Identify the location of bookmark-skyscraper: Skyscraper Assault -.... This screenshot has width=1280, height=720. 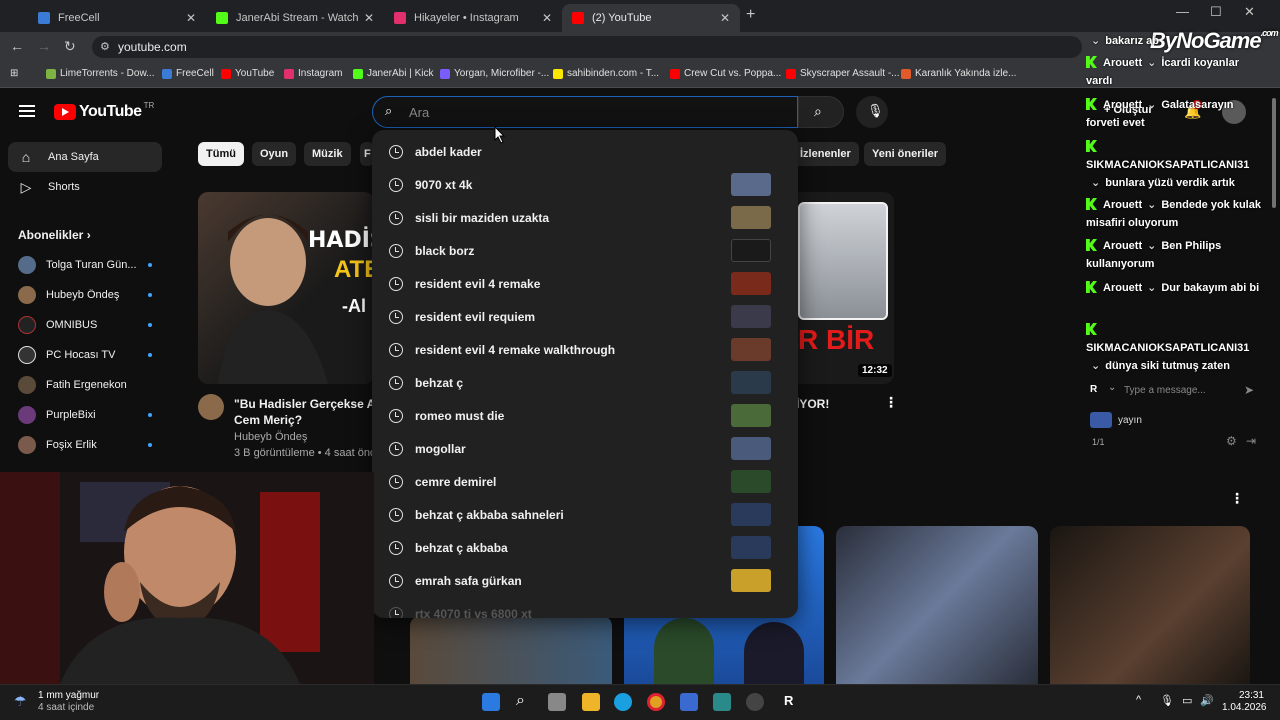
(842, 73).